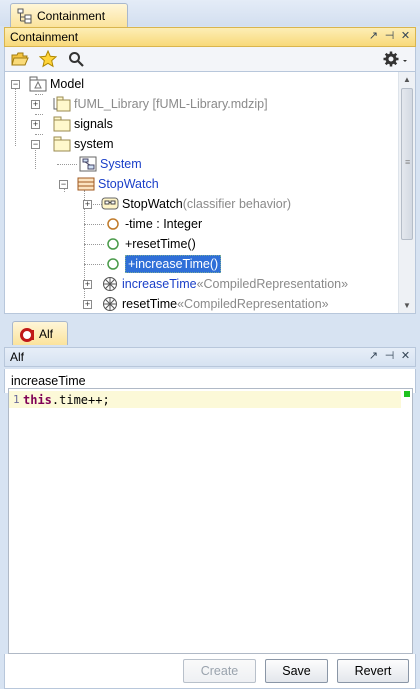 This screenshot has width=420, height=689. What do you see at coordinates (196, 204) in the screenshot?
I see `tree-item-stopwatch-behavior: StopWatch (classifier behavior)` at bounding box center [196, 204].